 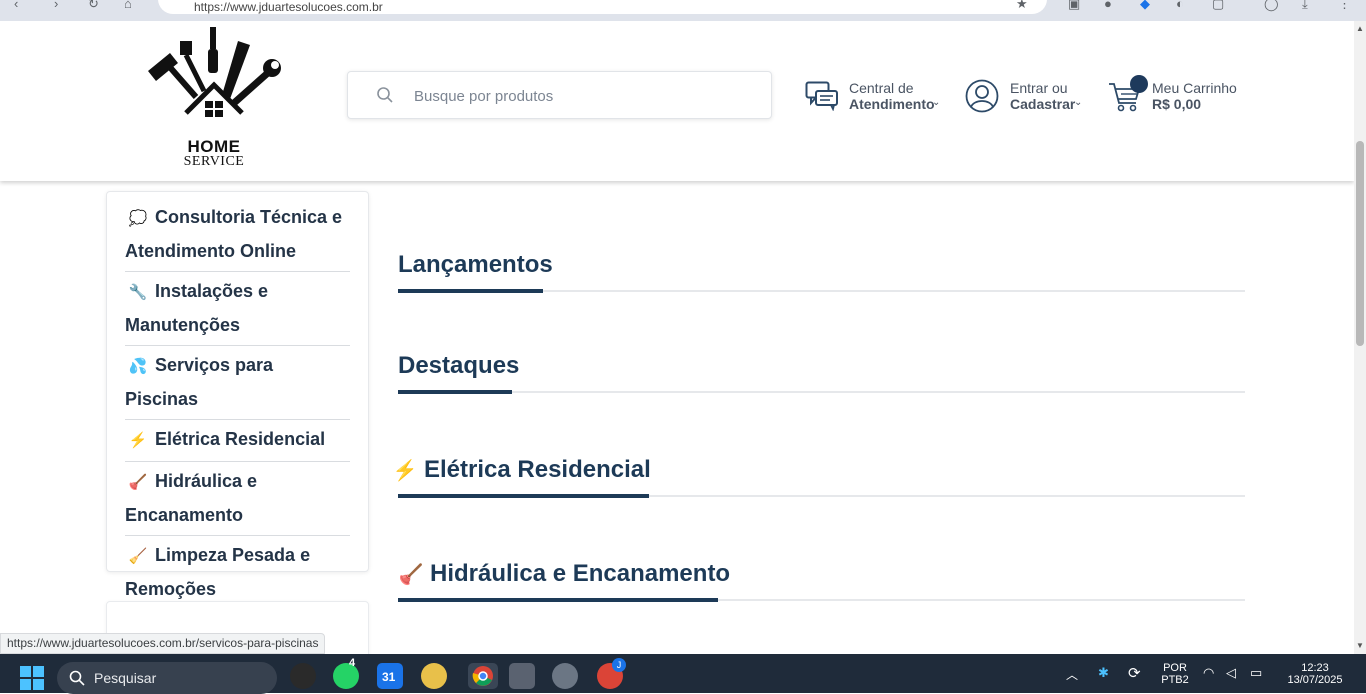 What do you see at coordinates (1043, 104) in the screenshot?
I see `account-label-bold: Cadastrar` at bounding box center [1043, 104].